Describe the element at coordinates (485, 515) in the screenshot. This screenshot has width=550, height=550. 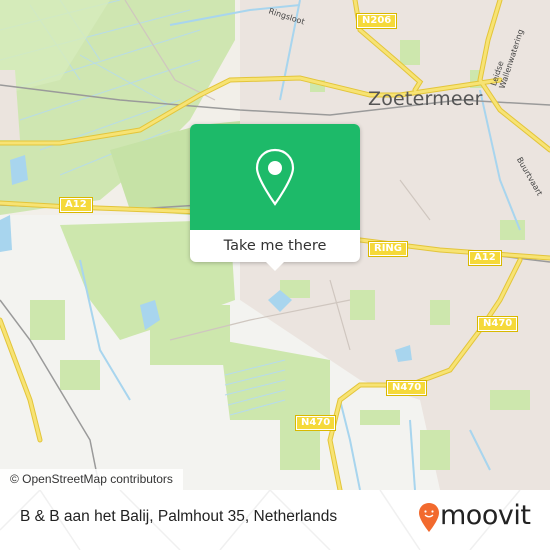
I see `moovit-wordmark: moovit` at that location.